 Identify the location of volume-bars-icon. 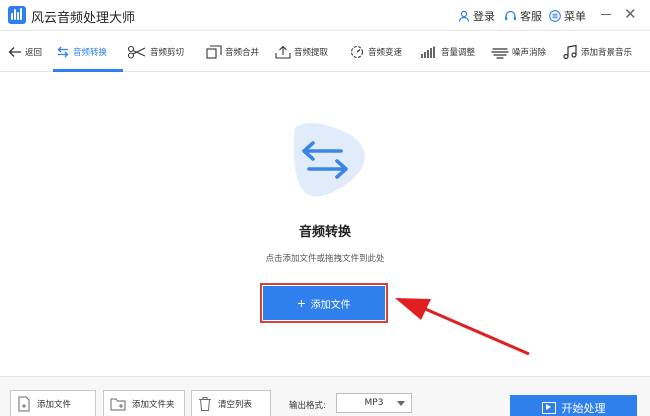
(428, 52).